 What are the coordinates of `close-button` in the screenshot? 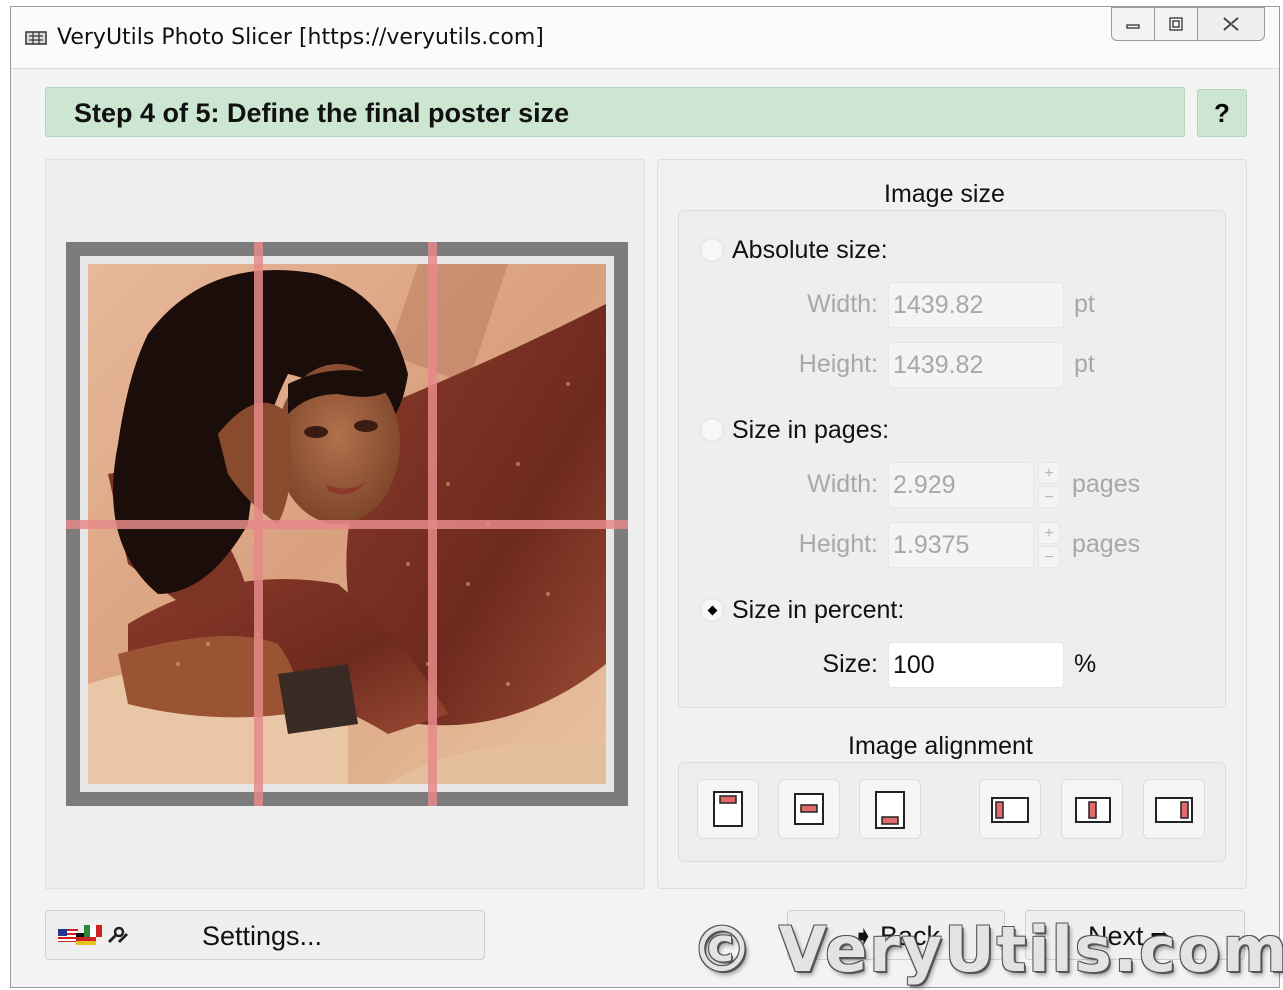 It's located at (1231, 24).